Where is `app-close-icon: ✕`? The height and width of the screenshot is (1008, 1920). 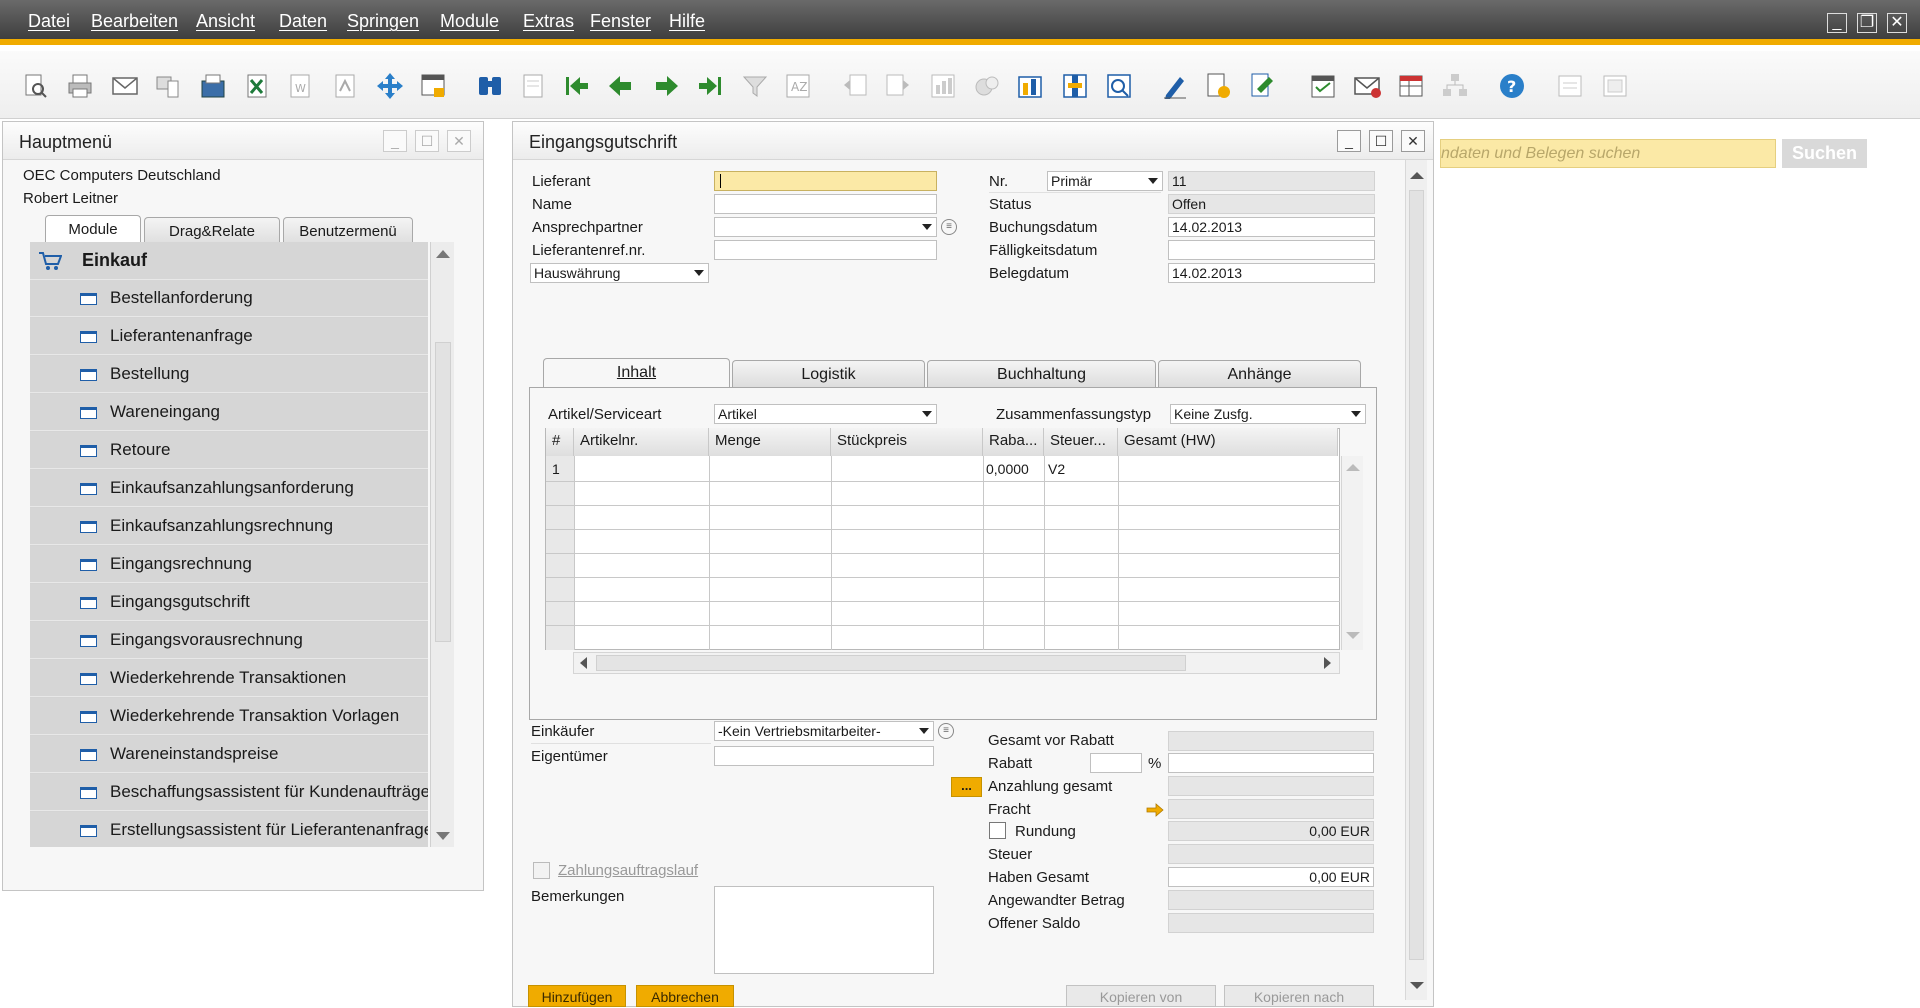 app-close-icon: ✕ is located at coordinates (1897, 23).